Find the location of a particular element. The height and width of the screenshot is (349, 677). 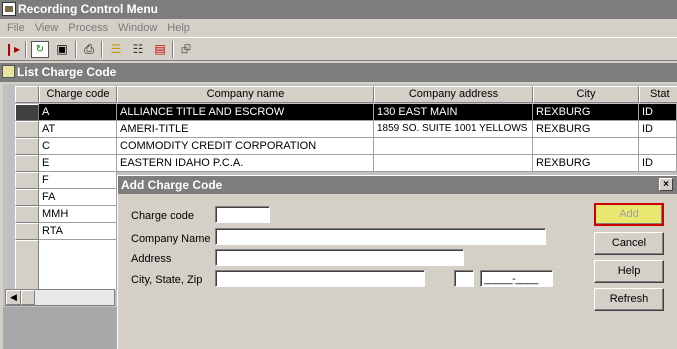

zip-field is located at coordinates (516, 278).